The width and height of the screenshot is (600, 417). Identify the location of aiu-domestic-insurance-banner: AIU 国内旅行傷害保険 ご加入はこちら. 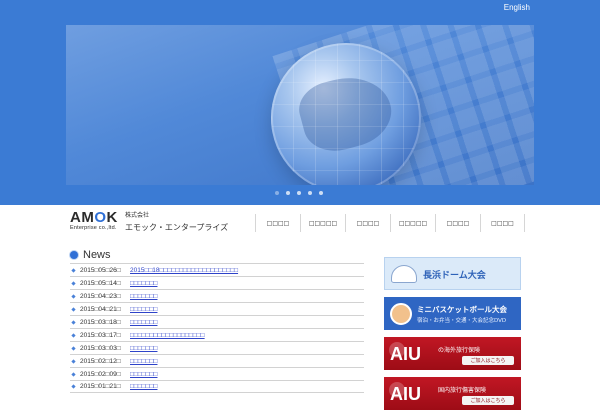
(452, 393).